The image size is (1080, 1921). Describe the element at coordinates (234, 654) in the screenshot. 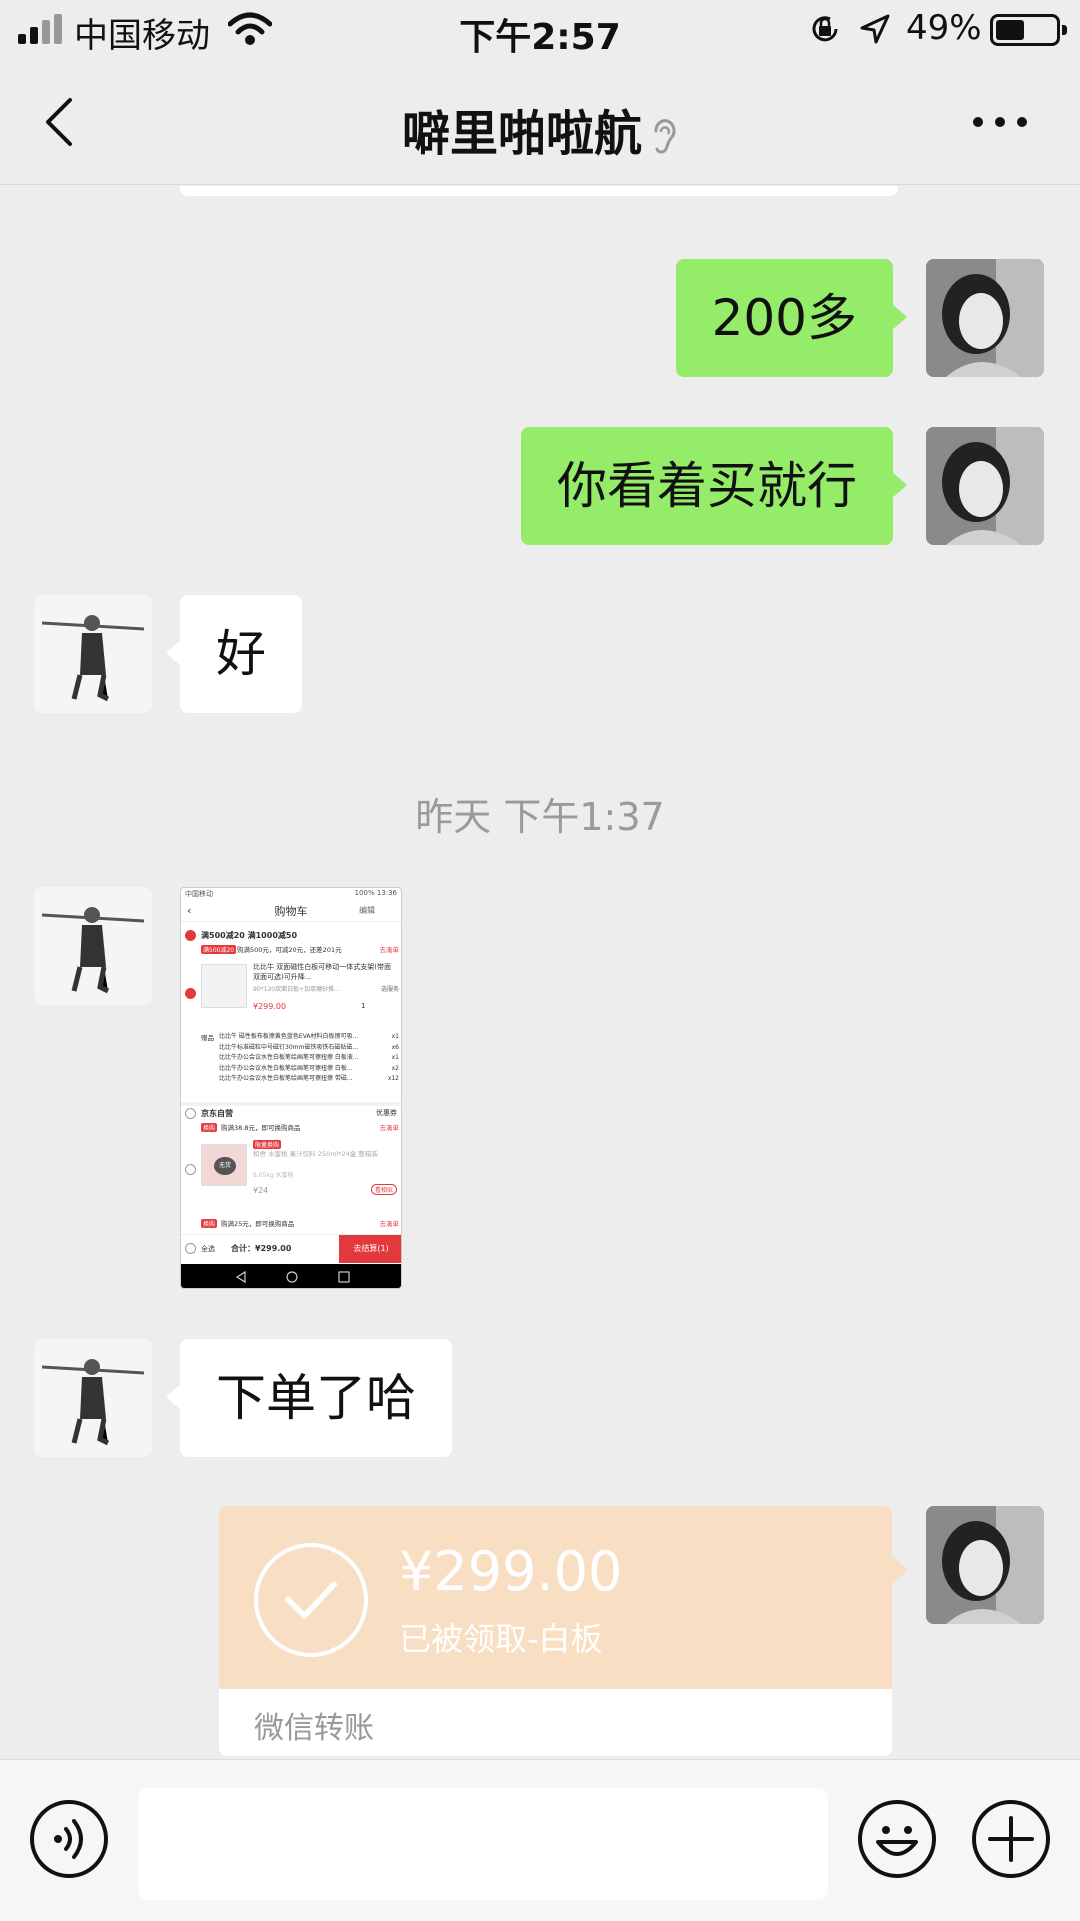

I see `message-bubble-received: 好` at that location.